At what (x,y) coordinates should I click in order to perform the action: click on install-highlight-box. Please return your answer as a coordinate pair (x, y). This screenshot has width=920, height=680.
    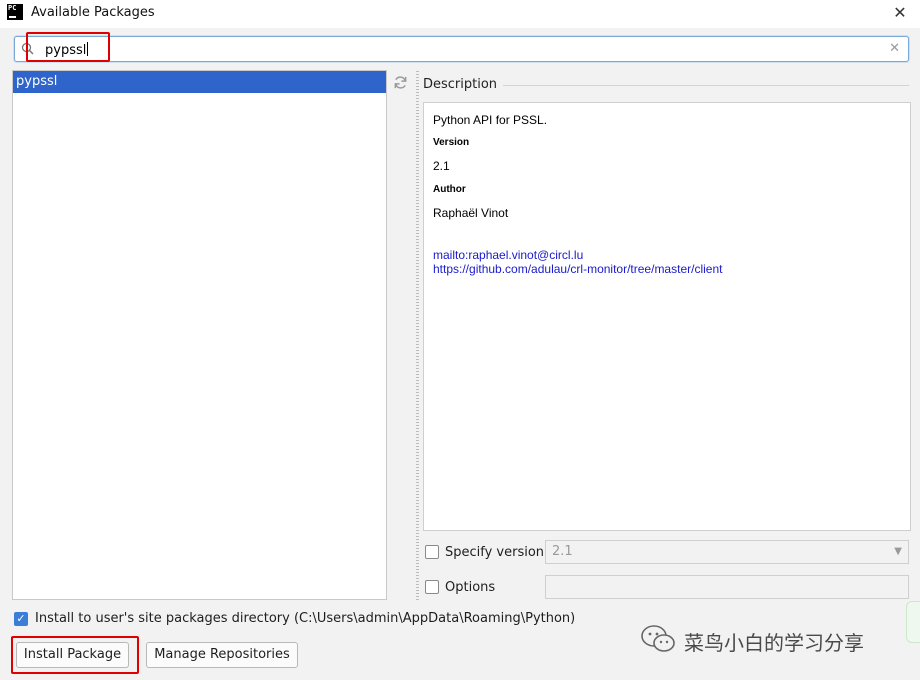
    Looking at the image, I should click on (75, 655).